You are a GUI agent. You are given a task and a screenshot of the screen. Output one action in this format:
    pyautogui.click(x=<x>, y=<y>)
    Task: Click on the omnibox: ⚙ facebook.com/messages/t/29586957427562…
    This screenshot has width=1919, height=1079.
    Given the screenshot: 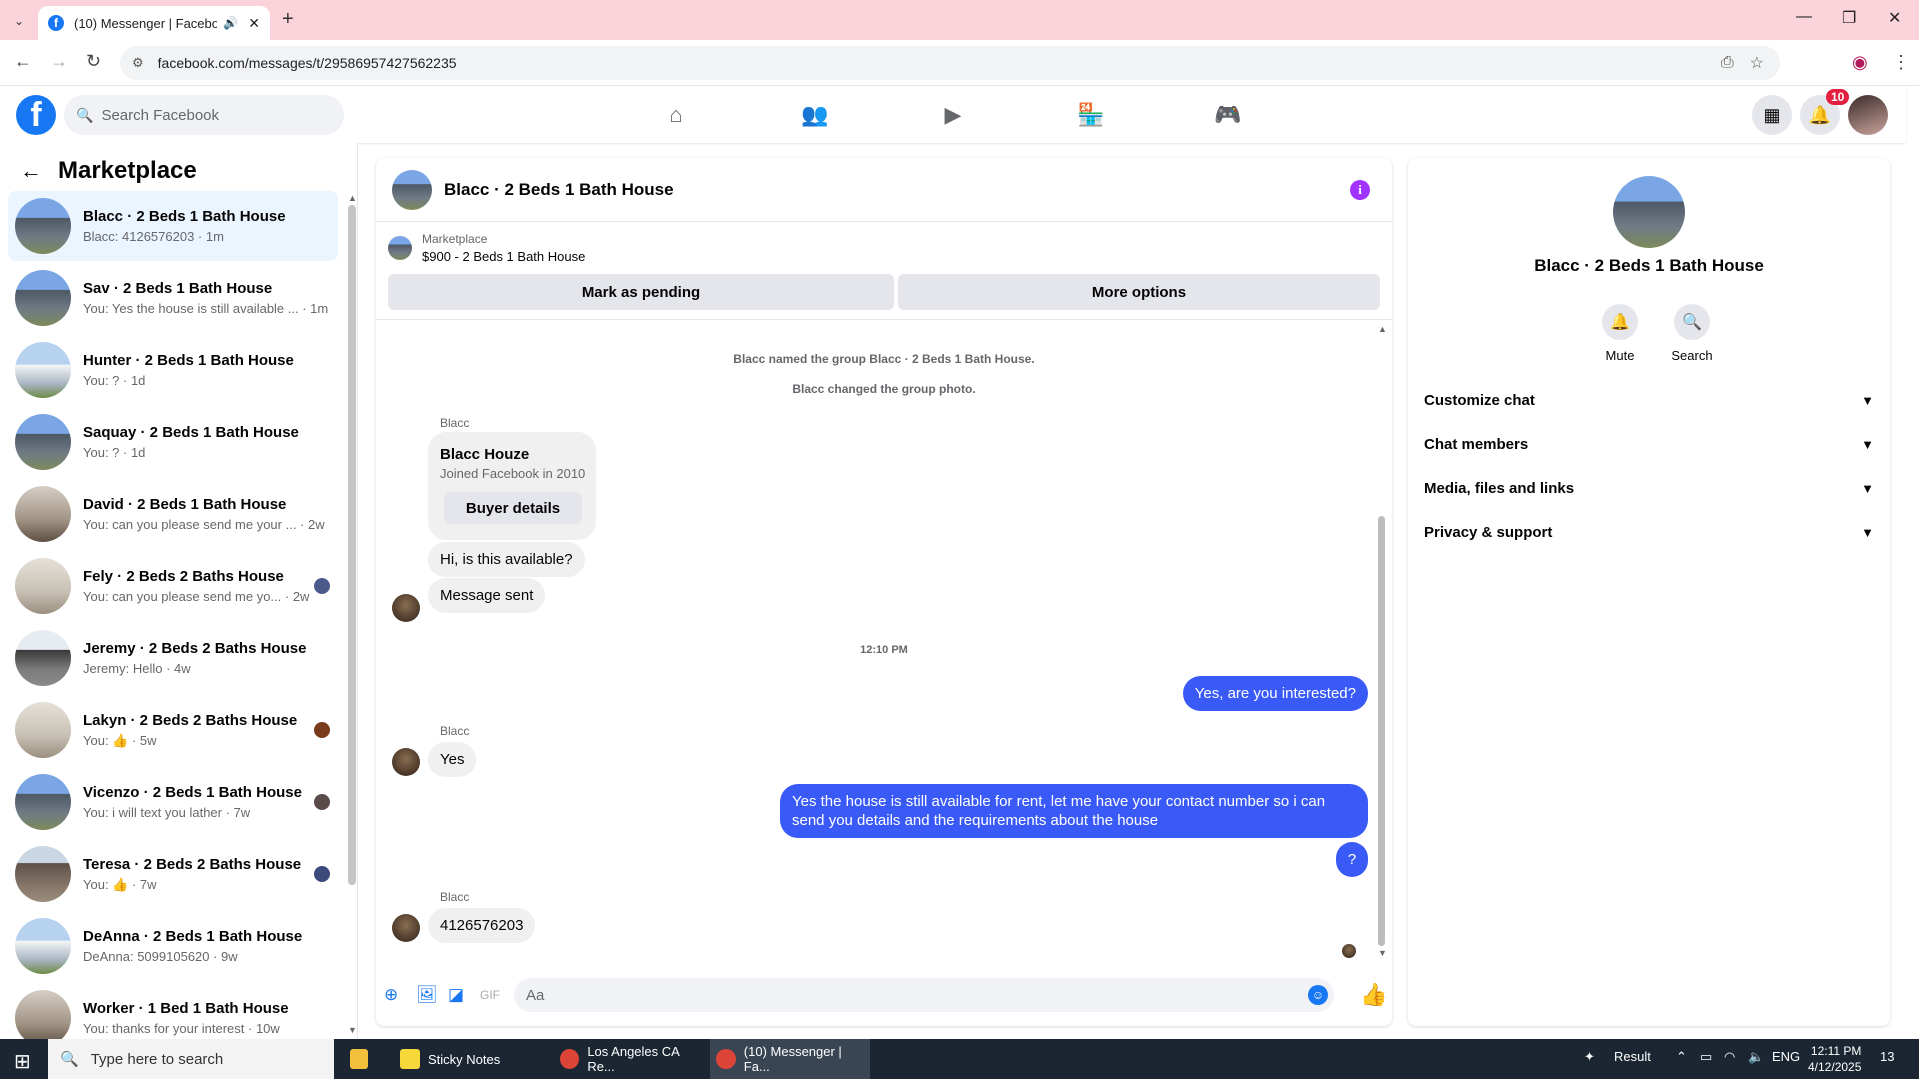 What is the action you would take?
    pyautogui.click(x=950, y=63)
    